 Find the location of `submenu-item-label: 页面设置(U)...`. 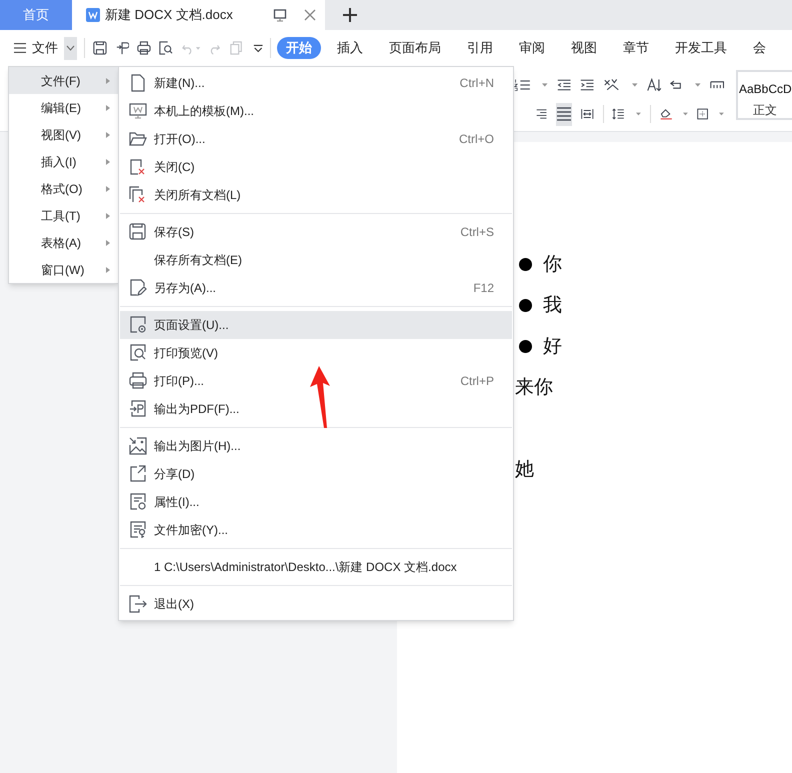

submenu-item-label: 页面设置(U)... is located at coordinates (192, 325).